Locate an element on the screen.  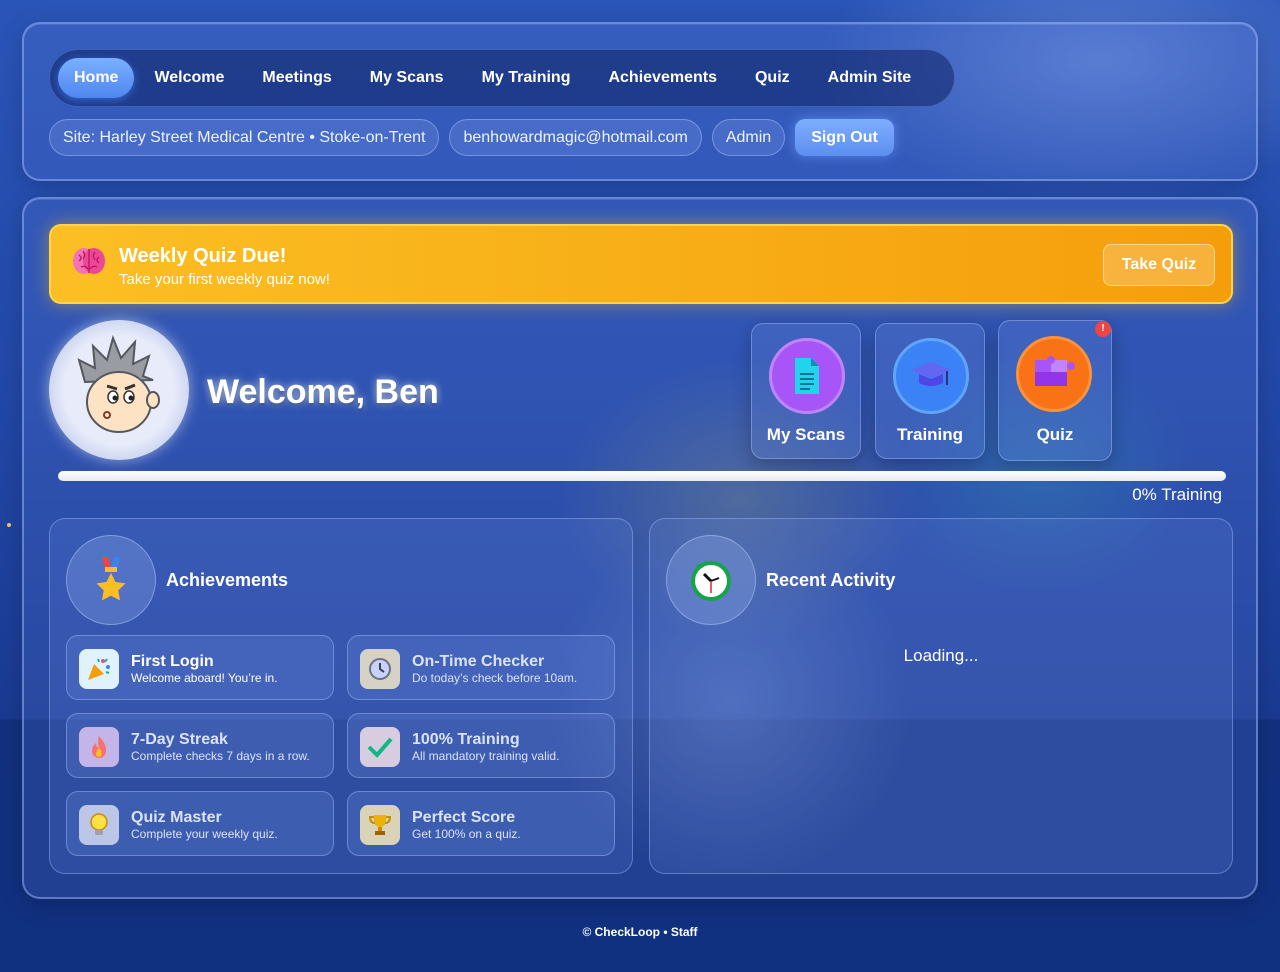
achievement-desc: Complete checks 7 days in a row. is located at coordinates (220, 756).